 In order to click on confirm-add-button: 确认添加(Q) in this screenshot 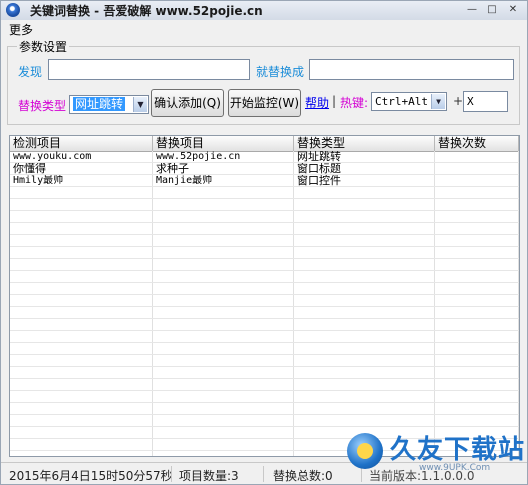, I will do `click(187, 103)`.